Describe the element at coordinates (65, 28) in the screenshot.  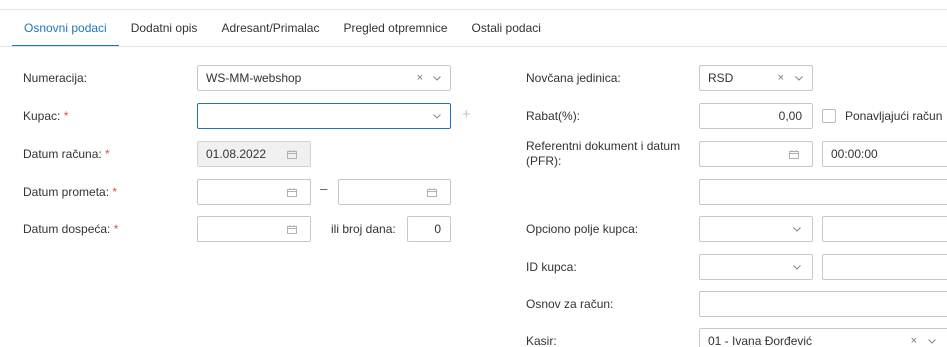
I see `tab-osnovni-podaci: Osnovni podaci` at that location.